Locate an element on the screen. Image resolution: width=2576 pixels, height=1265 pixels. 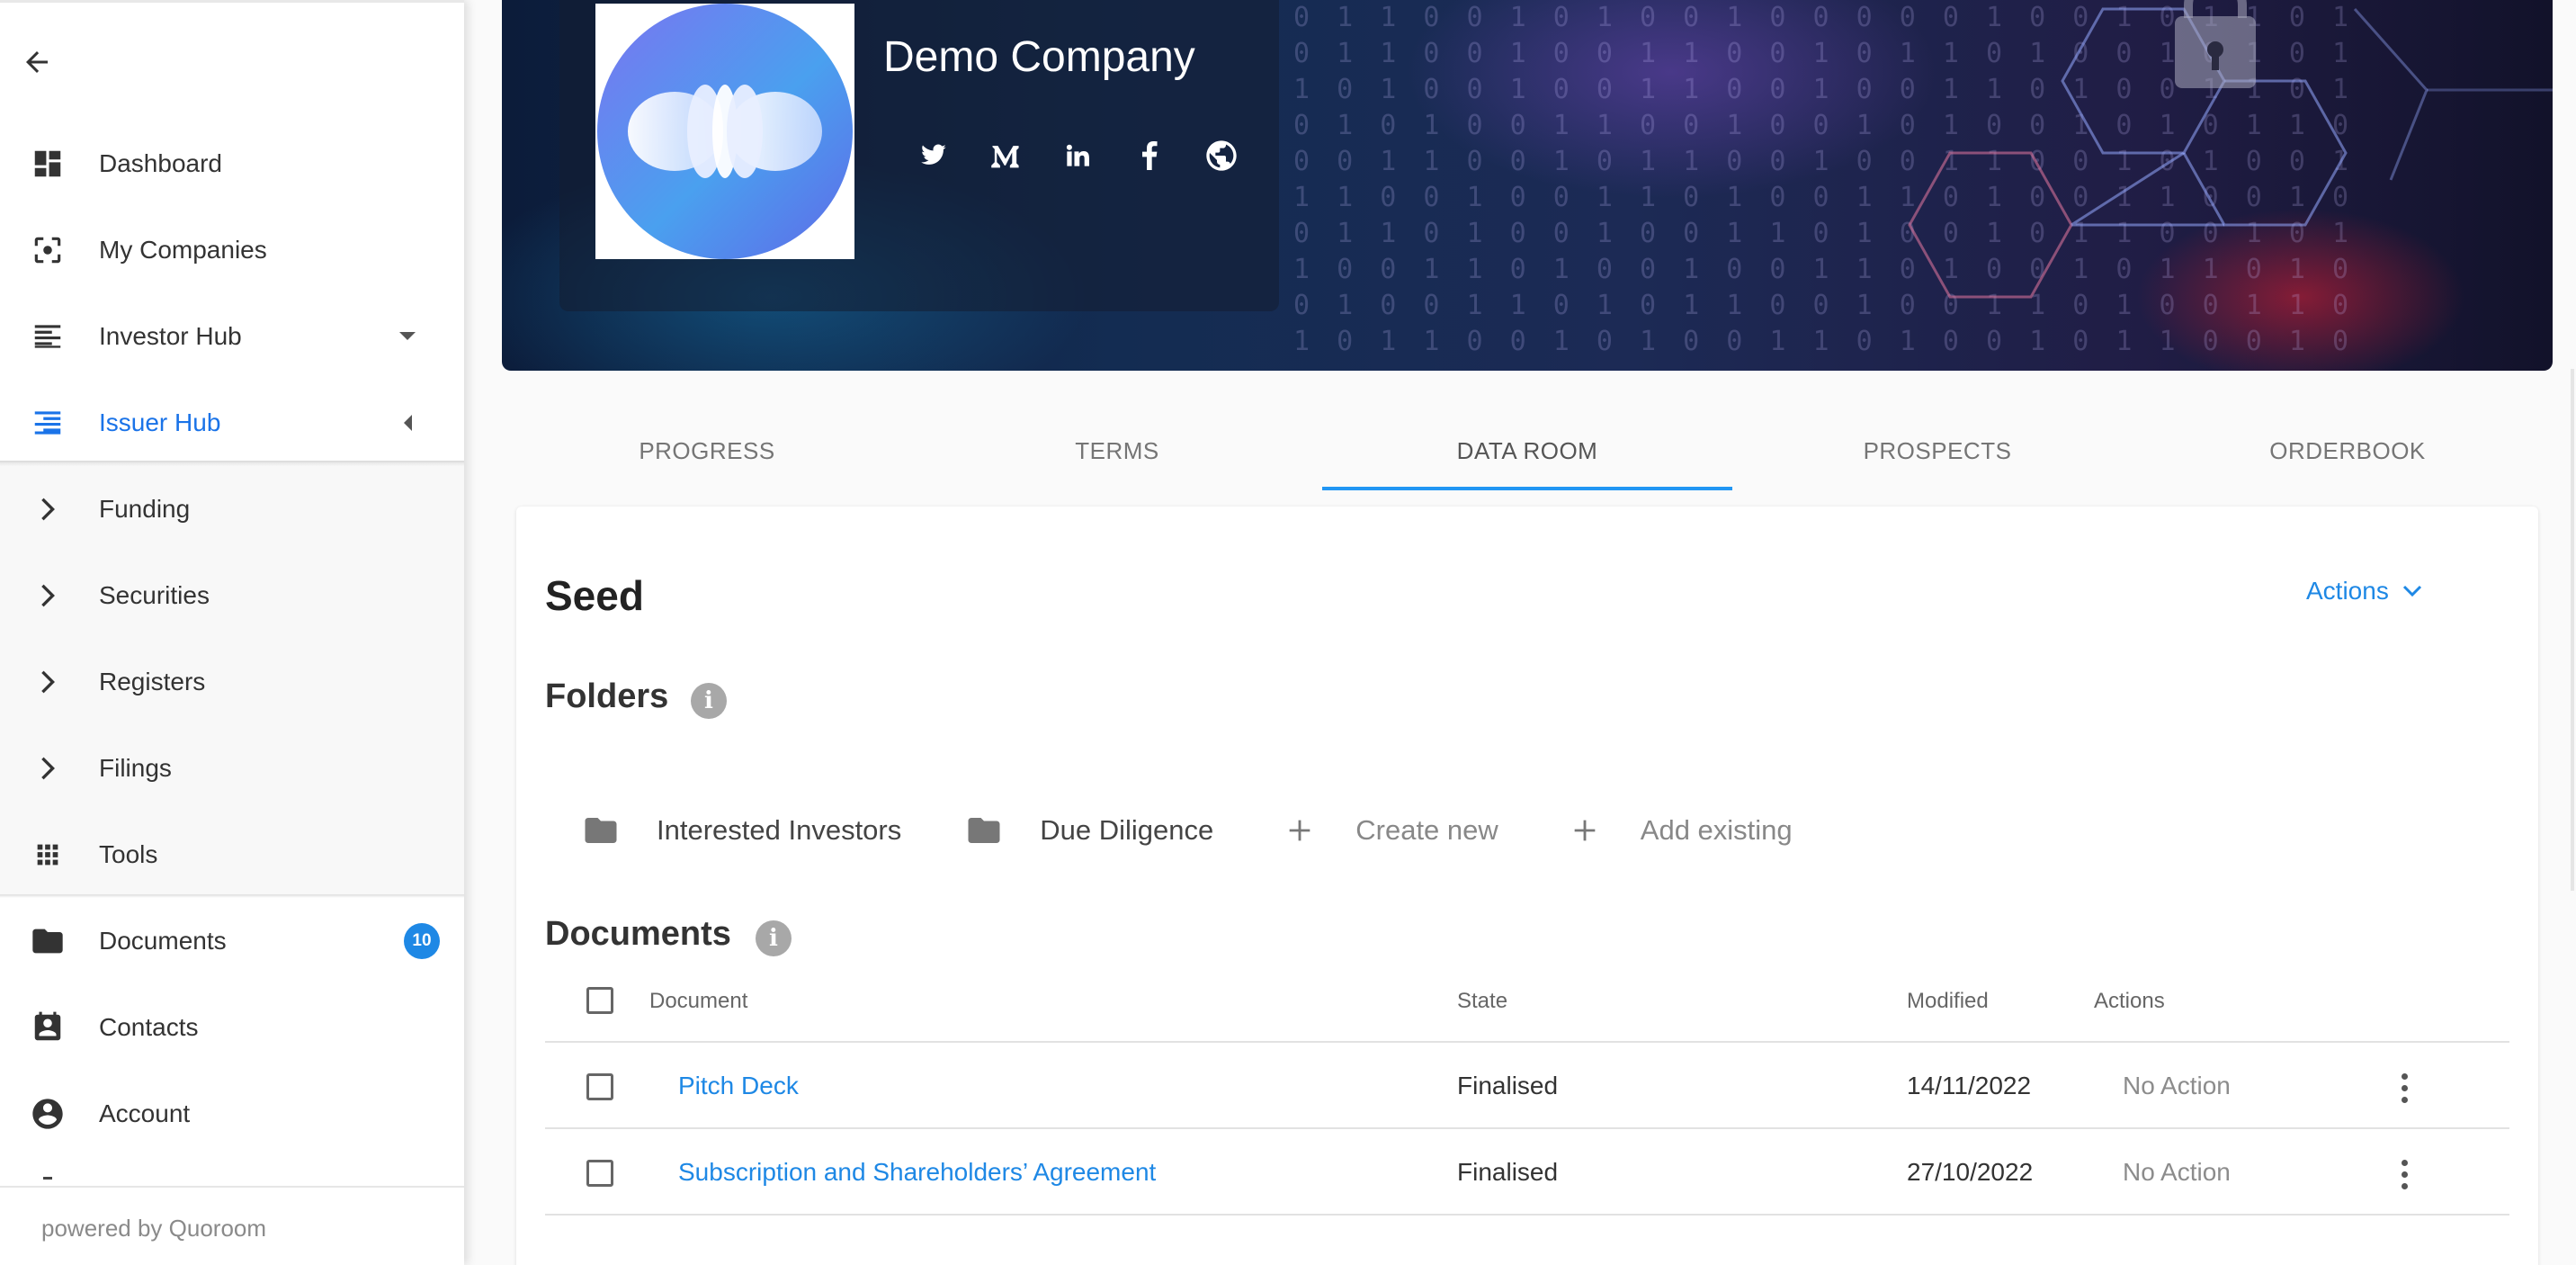
nav-securities: Securities is located at coordinates (232, 596).